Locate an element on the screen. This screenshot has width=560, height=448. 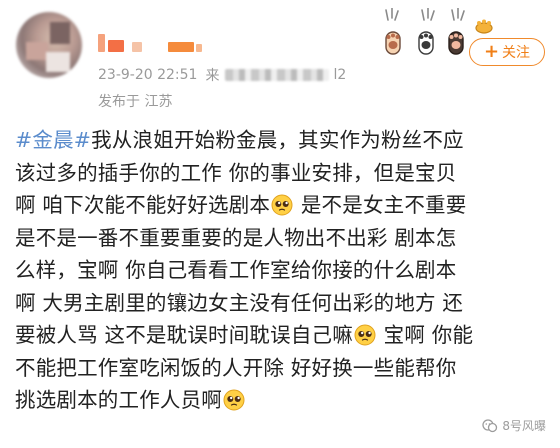
avatar is located at coordinates (49, 45).